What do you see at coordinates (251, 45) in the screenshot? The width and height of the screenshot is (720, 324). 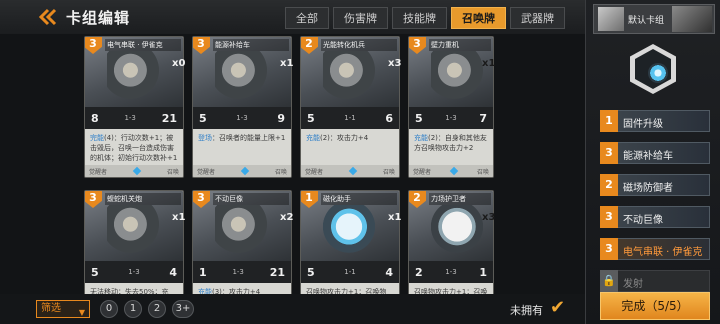 I see `card-name: 能源补给车` at bounding box center [251, 45].